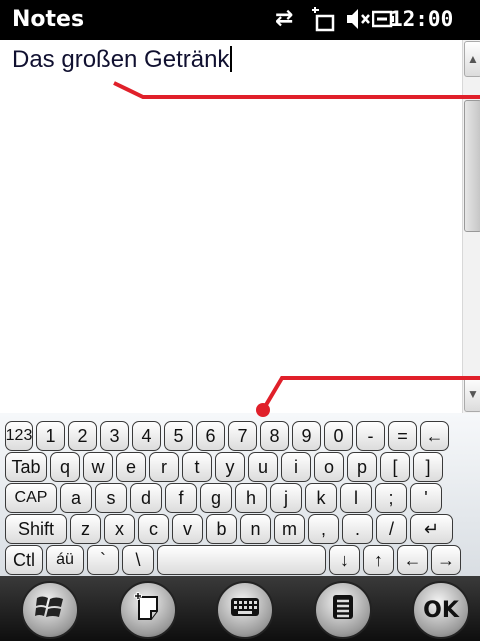 Image resolution: width=480 pixels, height=641 pixels. Describe the element at coordinates (24, 560) in the screenshot. I see `key-ctrl: Ctl` at that location.